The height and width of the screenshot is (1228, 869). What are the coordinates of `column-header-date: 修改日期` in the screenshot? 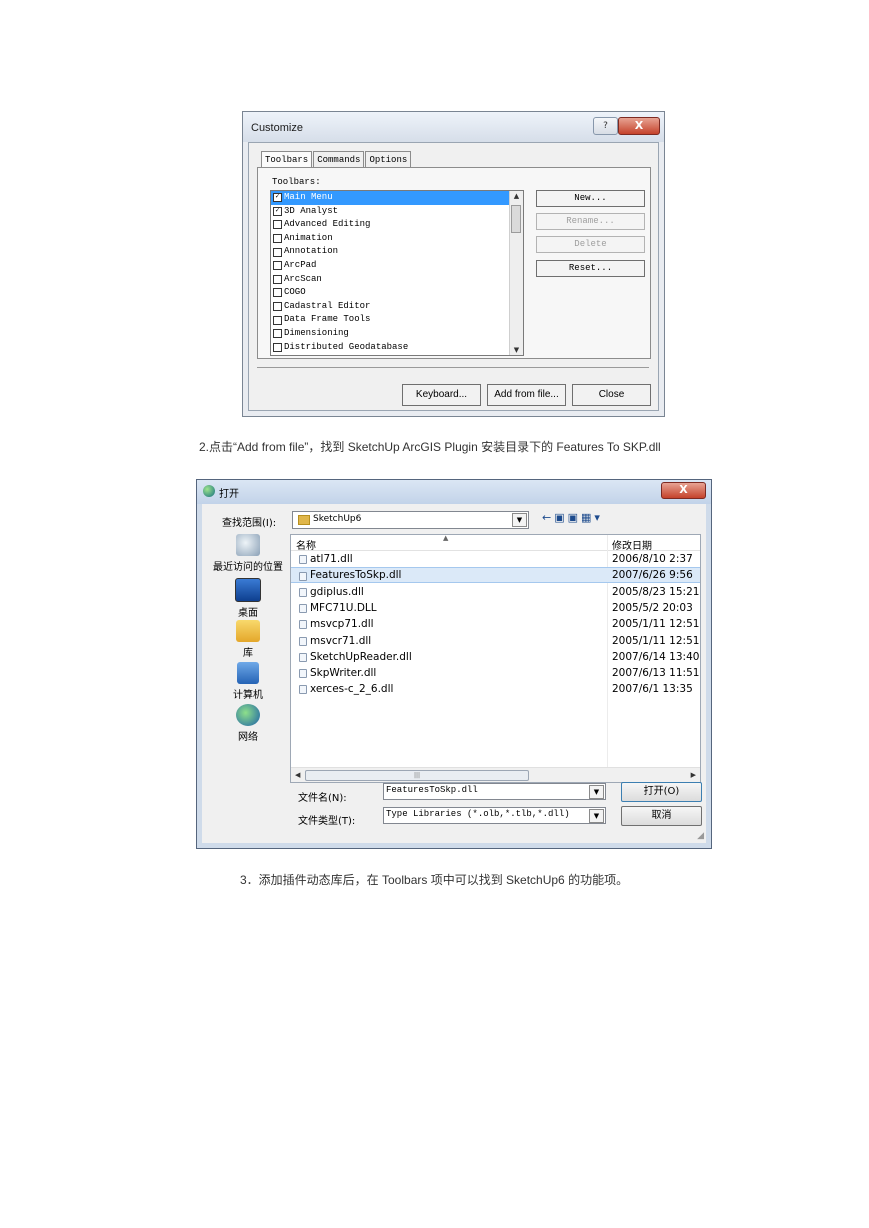 It's located at (632, 544).